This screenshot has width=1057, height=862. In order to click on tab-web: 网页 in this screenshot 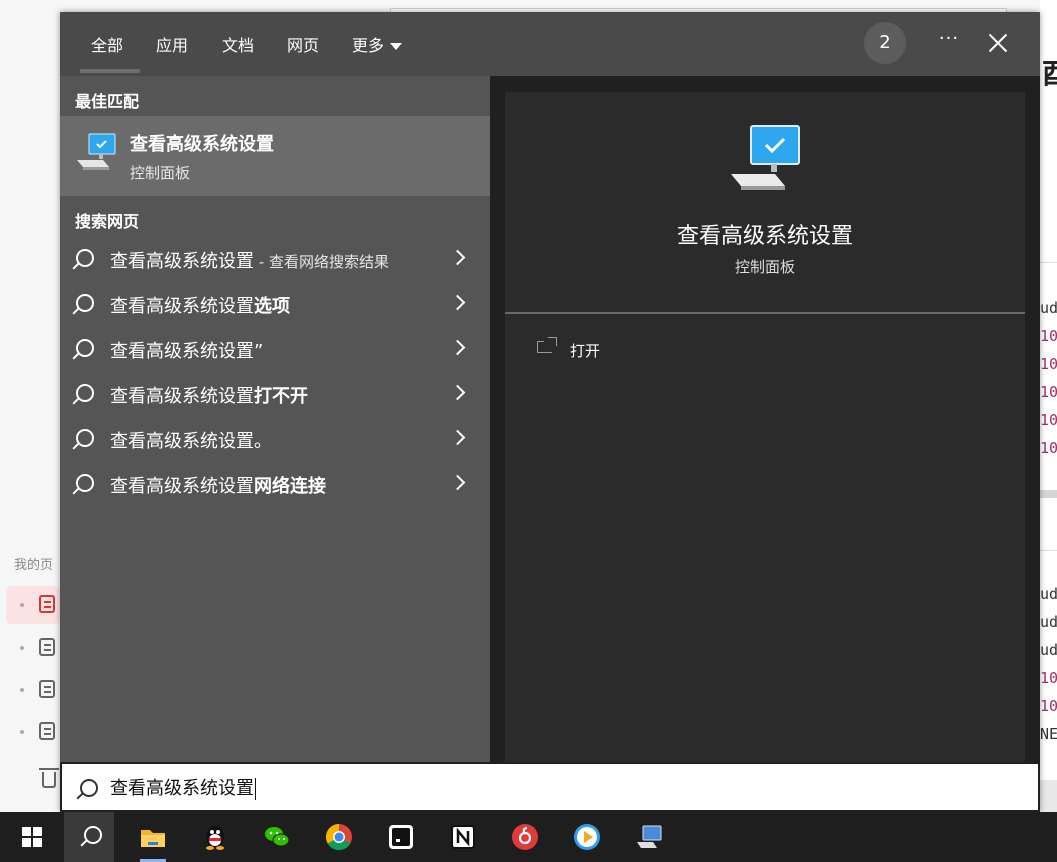, I will do `click(303, 44)`.